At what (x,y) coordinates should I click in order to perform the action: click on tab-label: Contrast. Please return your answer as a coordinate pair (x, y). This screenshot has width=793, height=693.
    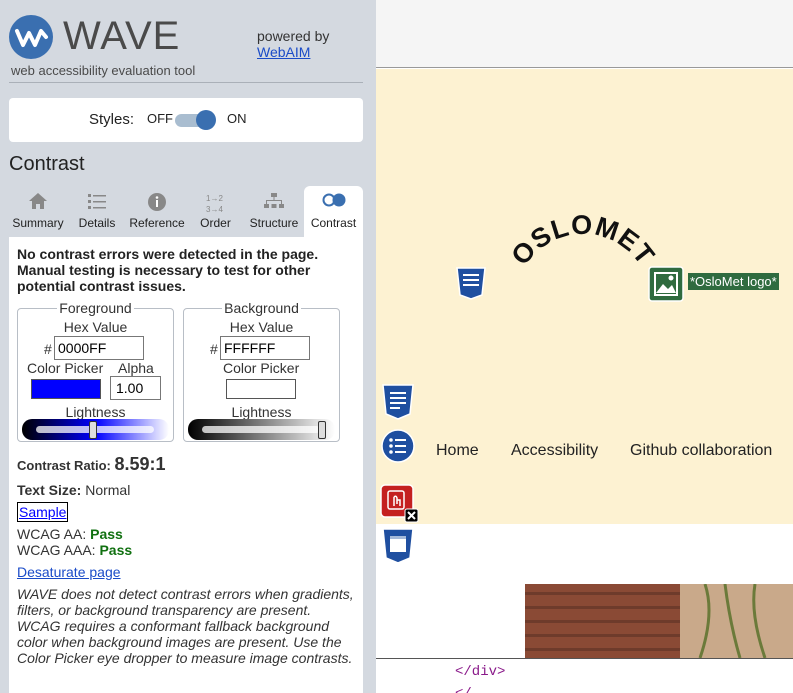
    Looking at the image, I should click on (333, 223).